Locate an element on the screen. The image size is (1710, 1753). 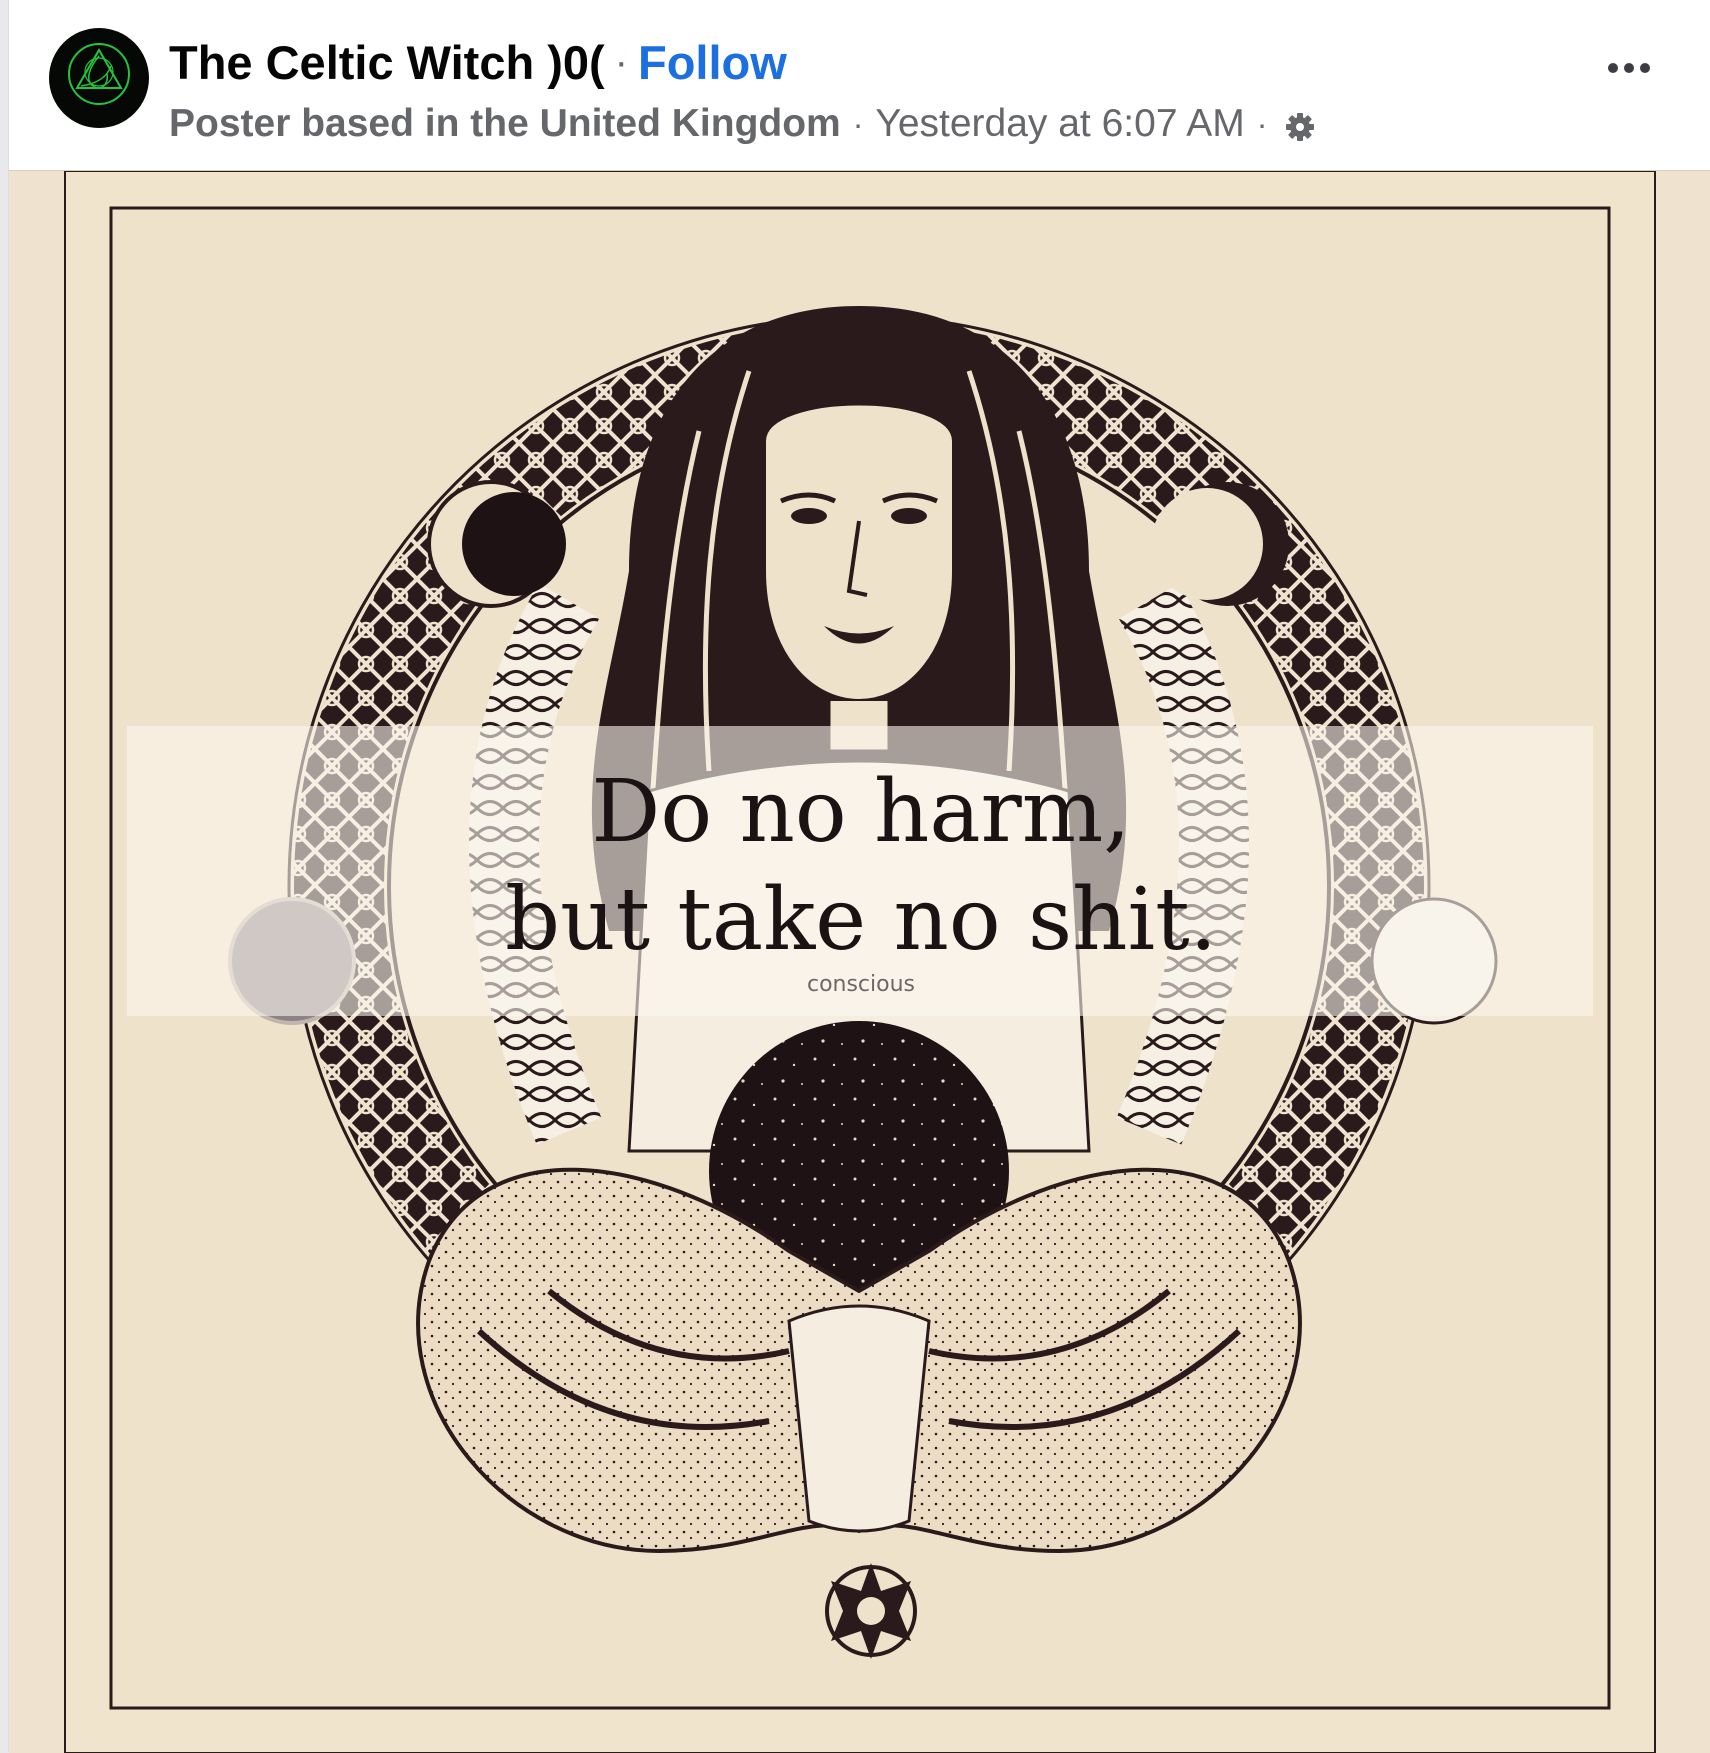
quote-line-2: but take no shit. is located at coordinates (861, 920).